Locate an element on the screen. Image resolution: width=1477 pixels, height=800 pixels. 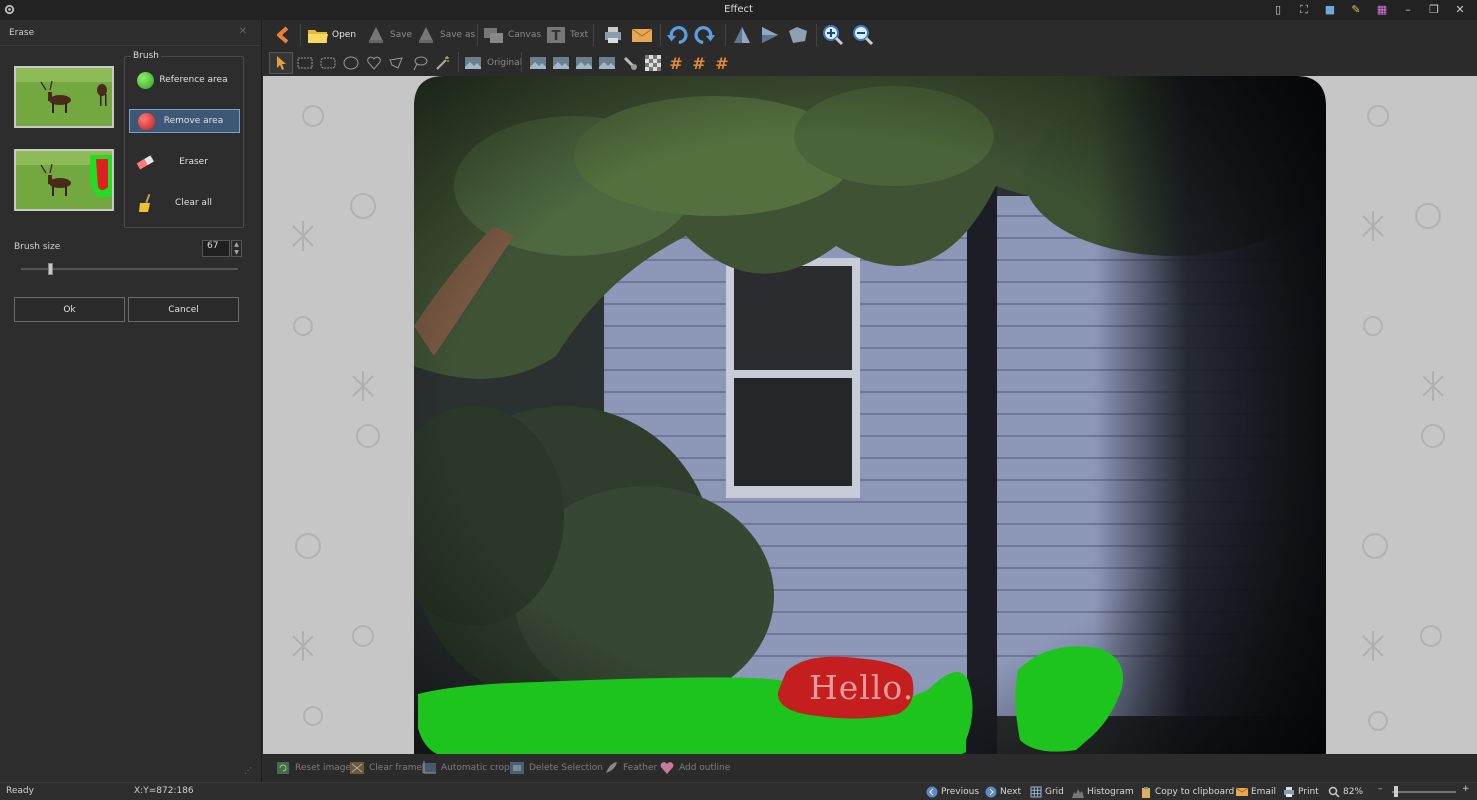
panel-close-icon: ✕ is located at coordinates (243, 31).